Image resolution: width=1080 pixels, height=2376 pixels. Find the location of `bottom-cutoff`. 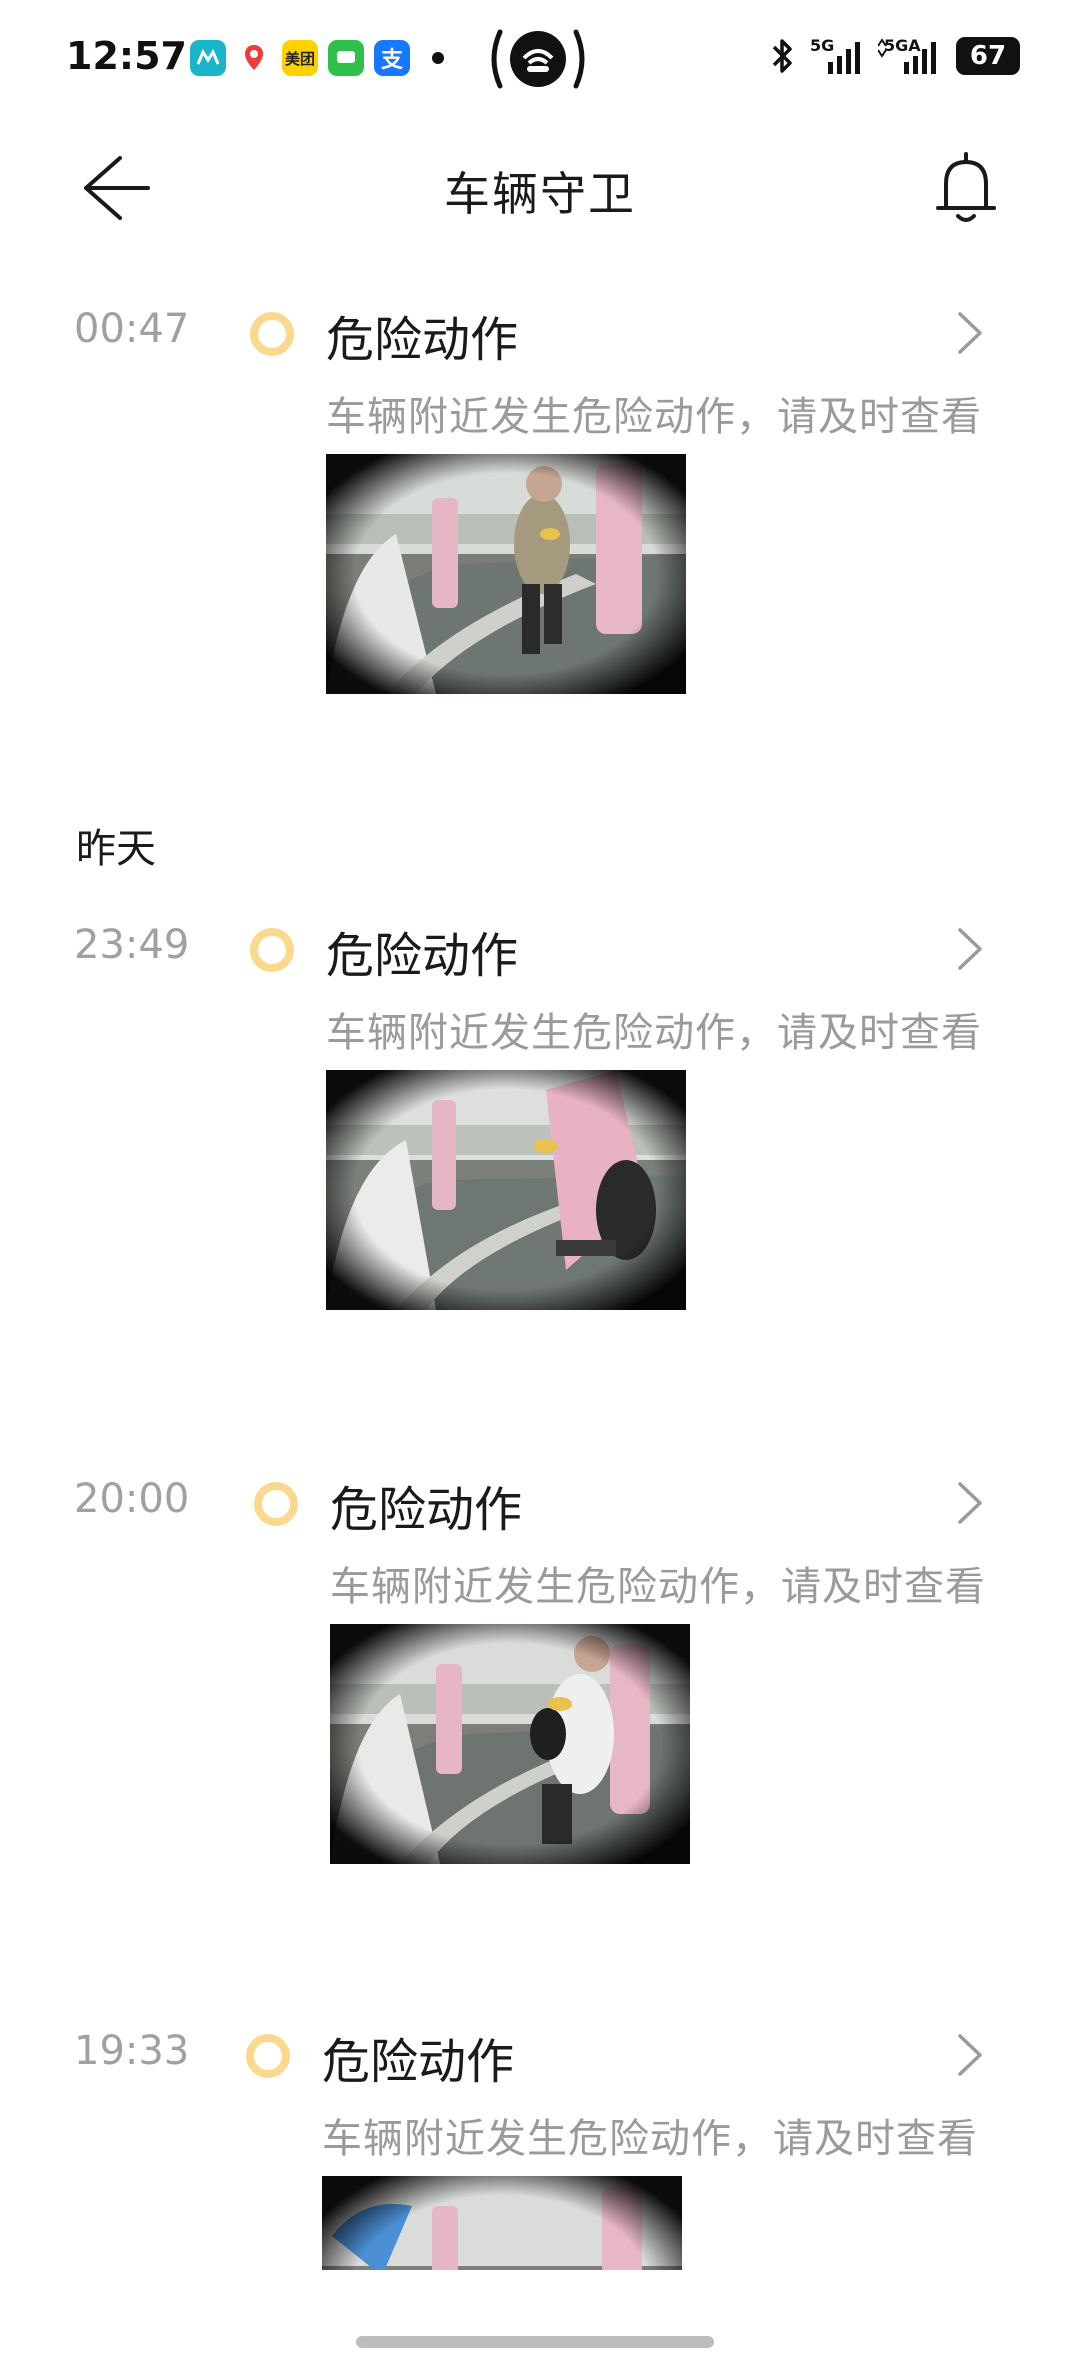

bottom-cutoff is located at coordinates (540, 2323).